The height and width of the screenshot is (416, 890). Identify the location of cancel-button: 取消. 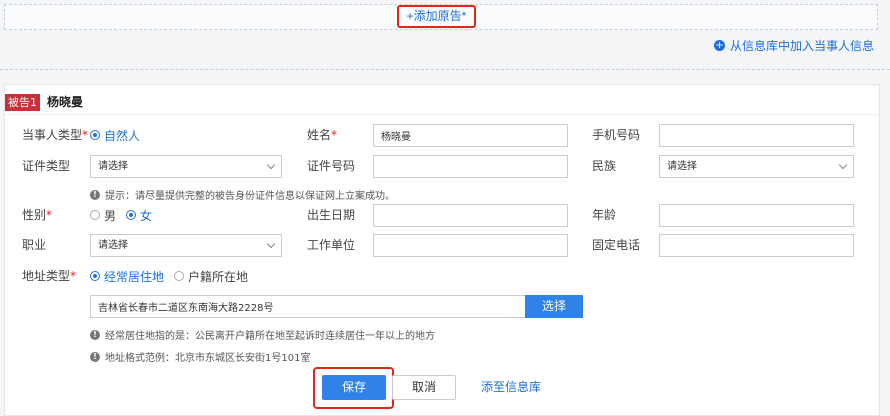
(424, 387).